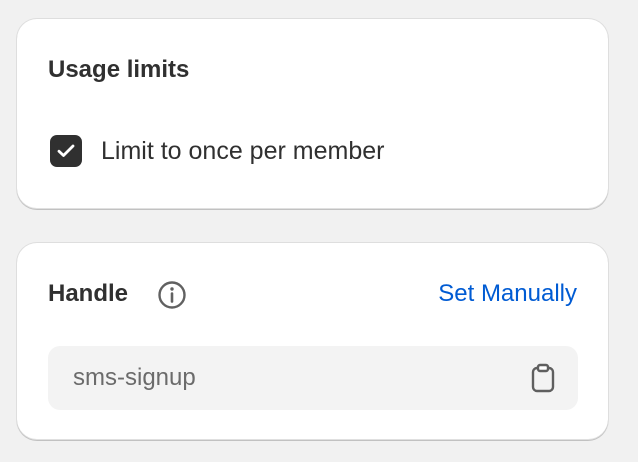 This screenshot has height=462, width=638. What do you see at coordinates (507, 294) in the screenshot?
I see `set-manually-link: Set Manually` at bounding box center [507, 294].